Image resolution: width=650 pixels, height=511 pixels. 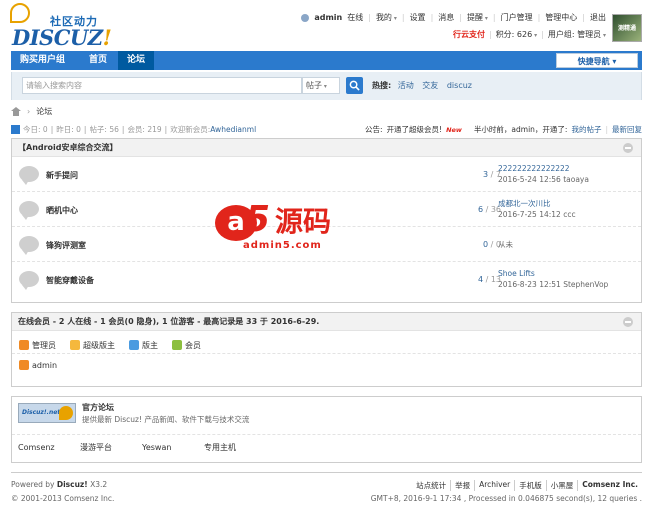 I want to click on site-logo: 社区动力 DISCUZ!, so click(x=65, y=26).